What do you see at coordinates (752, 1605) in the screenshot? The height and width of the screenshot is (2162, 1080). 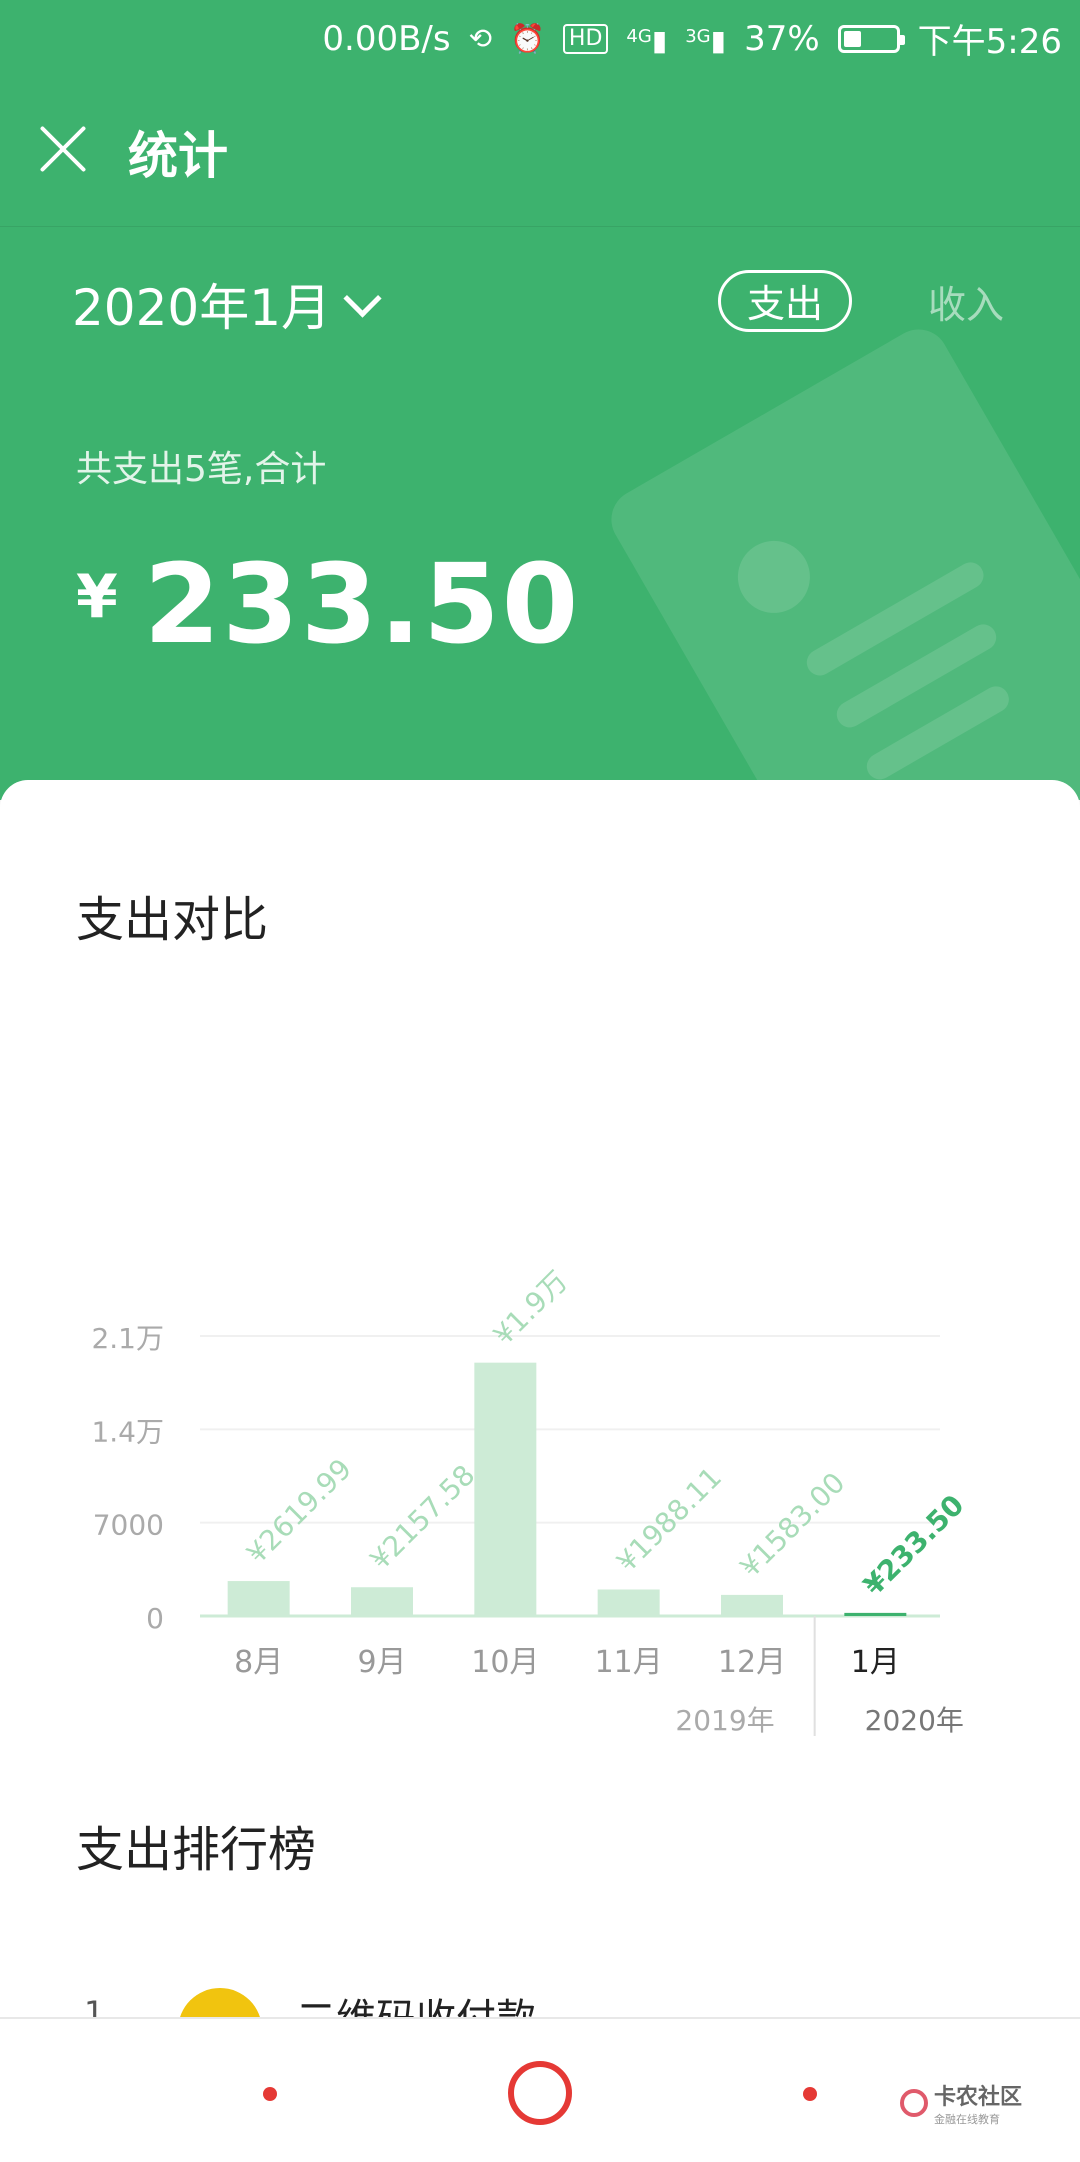 I see `bar-12月` at bounding box center [752, 1605].